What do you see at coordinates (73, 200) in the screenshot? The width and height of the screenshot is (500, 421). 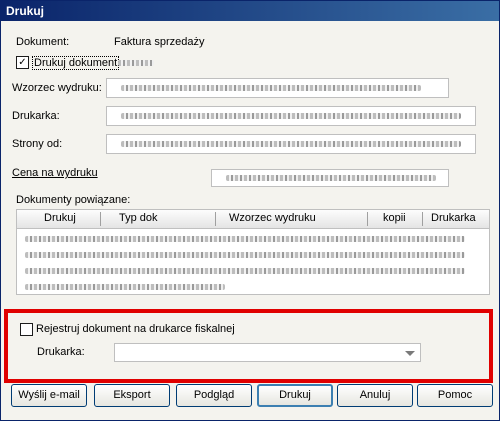 I see `related-documents-label: Dokumenty powiązane:` at bounding box center [73, 200].